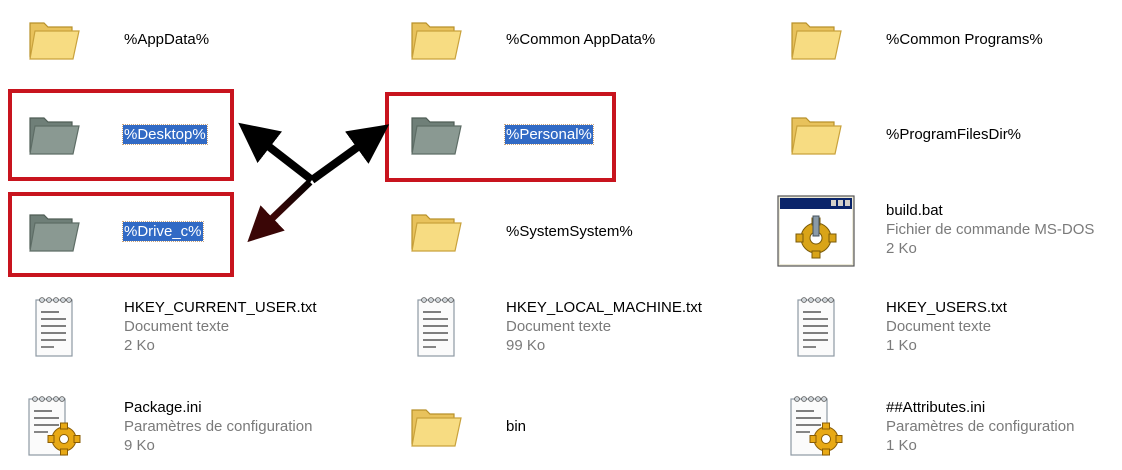 Image resolution: width=1122 pixels, height=470 pixels. I want to click on annotation-arrows, so click(314, 182).